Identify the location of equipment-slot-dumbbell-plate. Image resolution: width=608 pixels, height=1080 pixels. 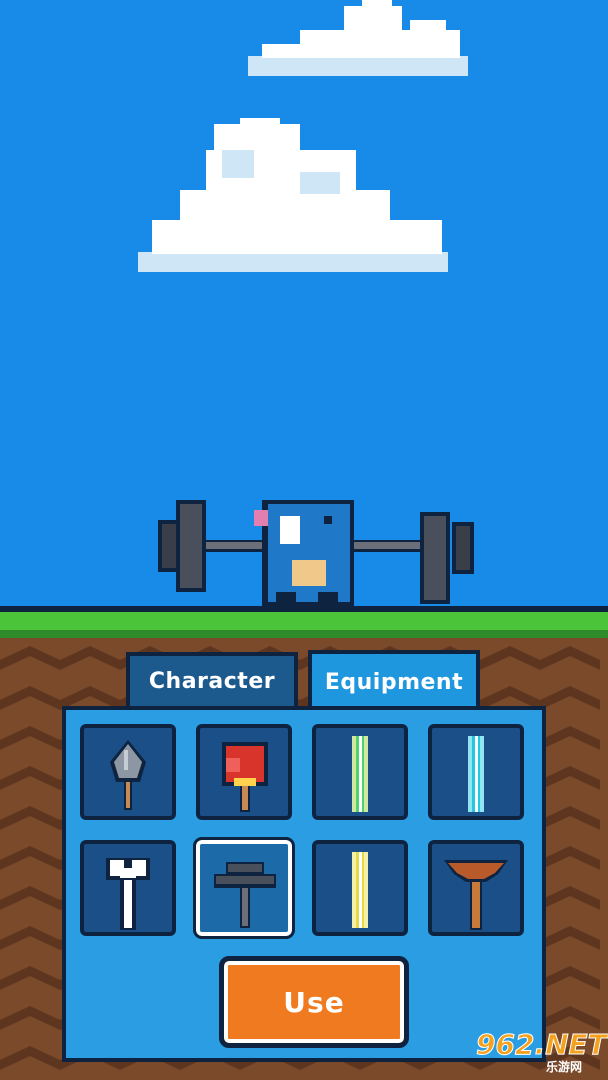
(244, 888).